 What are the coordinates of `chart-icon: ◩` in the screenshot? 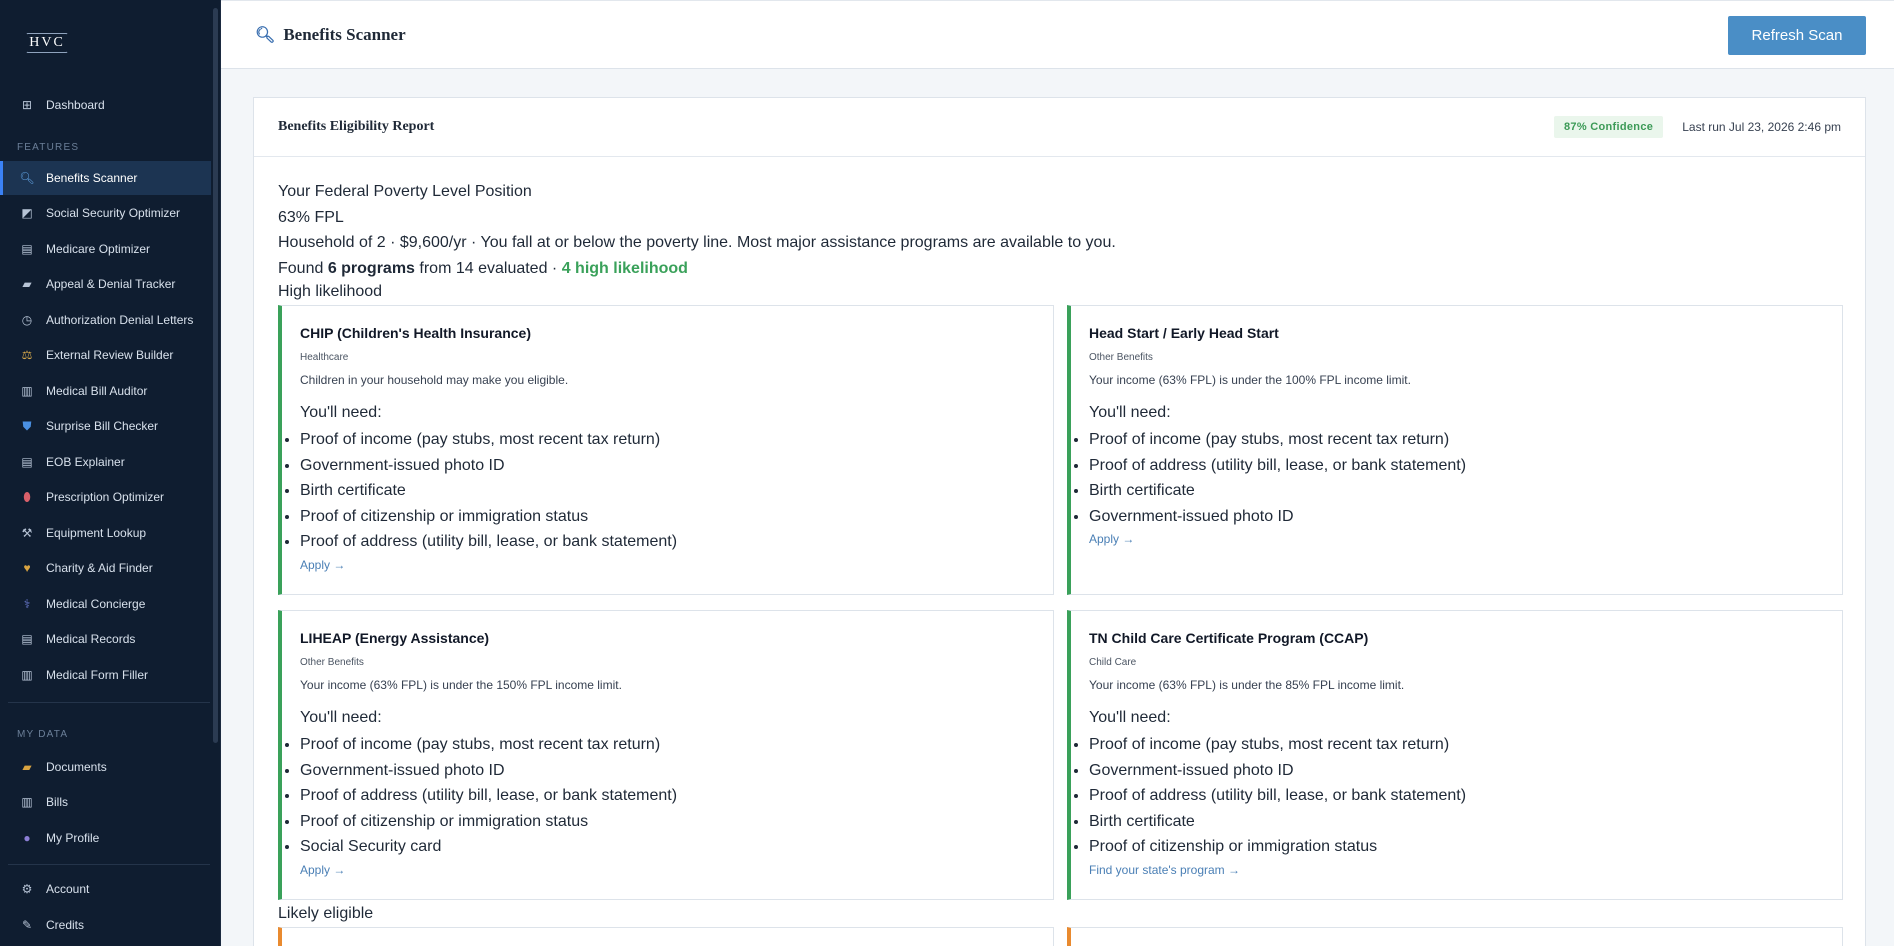 It's located at (27, 213).